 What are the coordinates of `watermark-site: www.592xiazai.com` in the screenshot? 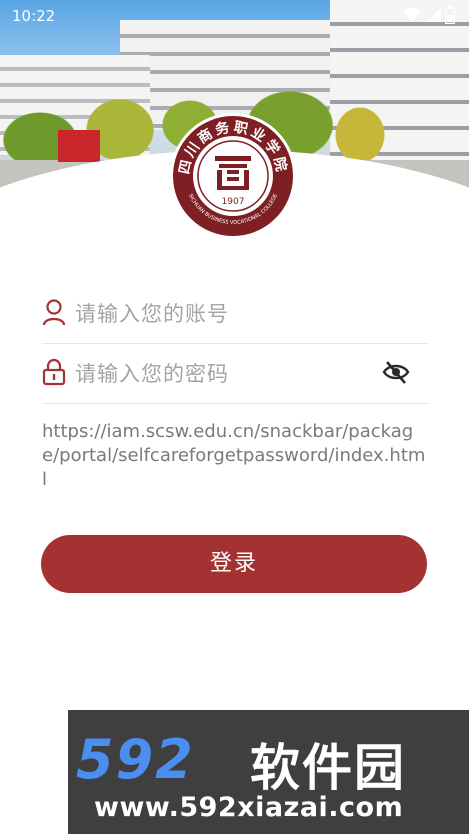 It's located at (249, 807).